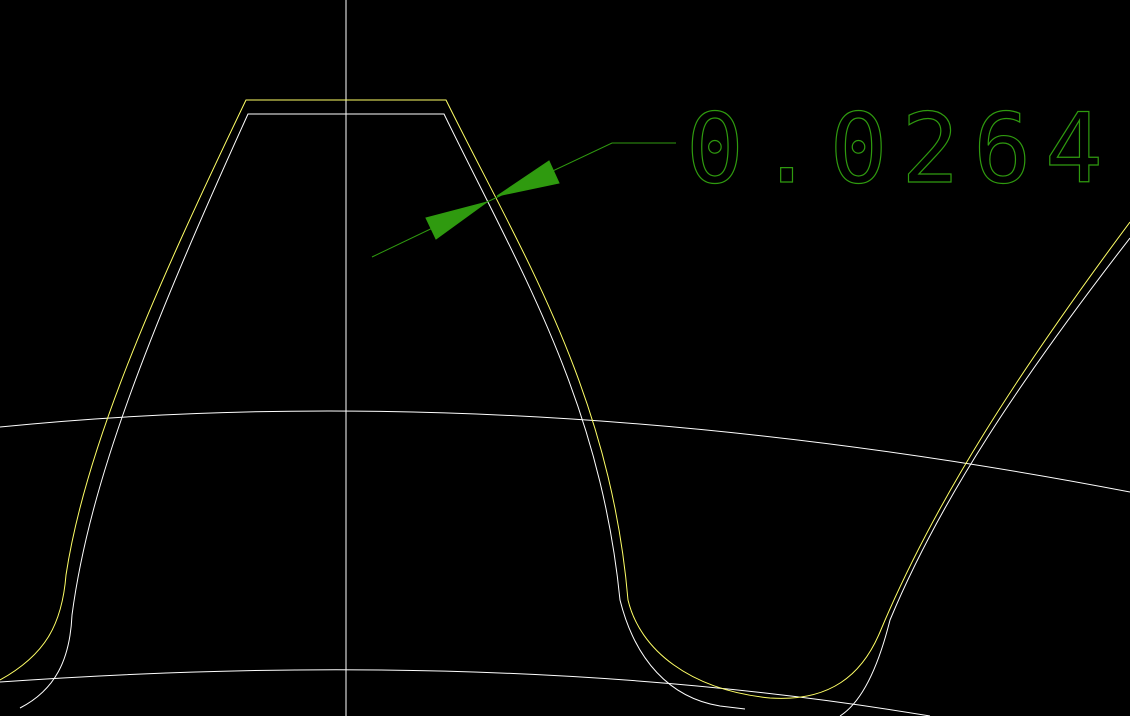 The image size is (1130, 716). I want to click on dimension-leader-line, so click(523, 200).